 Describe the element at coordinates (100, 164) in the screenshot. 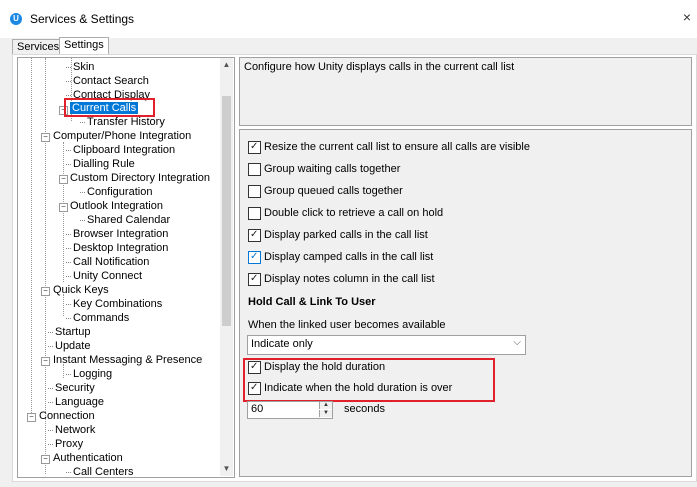

I see `tree-item-dialling-rule: Dialling Rule` at that location.